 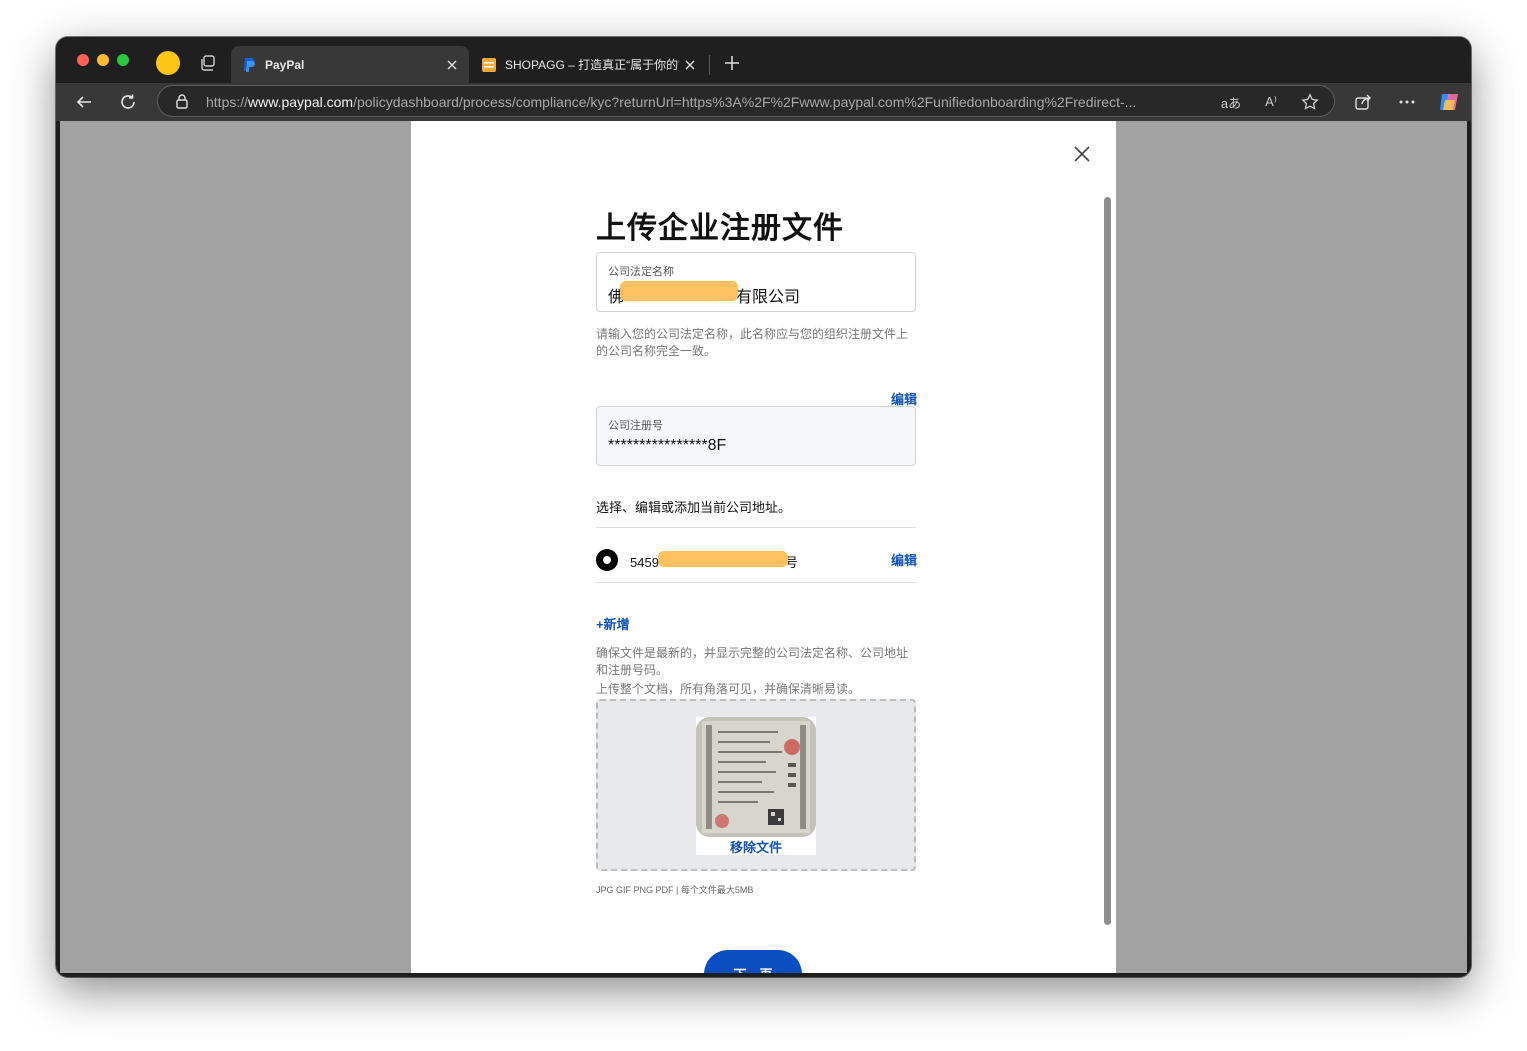 I want to click on tab-title: SHOPAGG – 打造真正“属于你的”, so click(x=592, y=65).